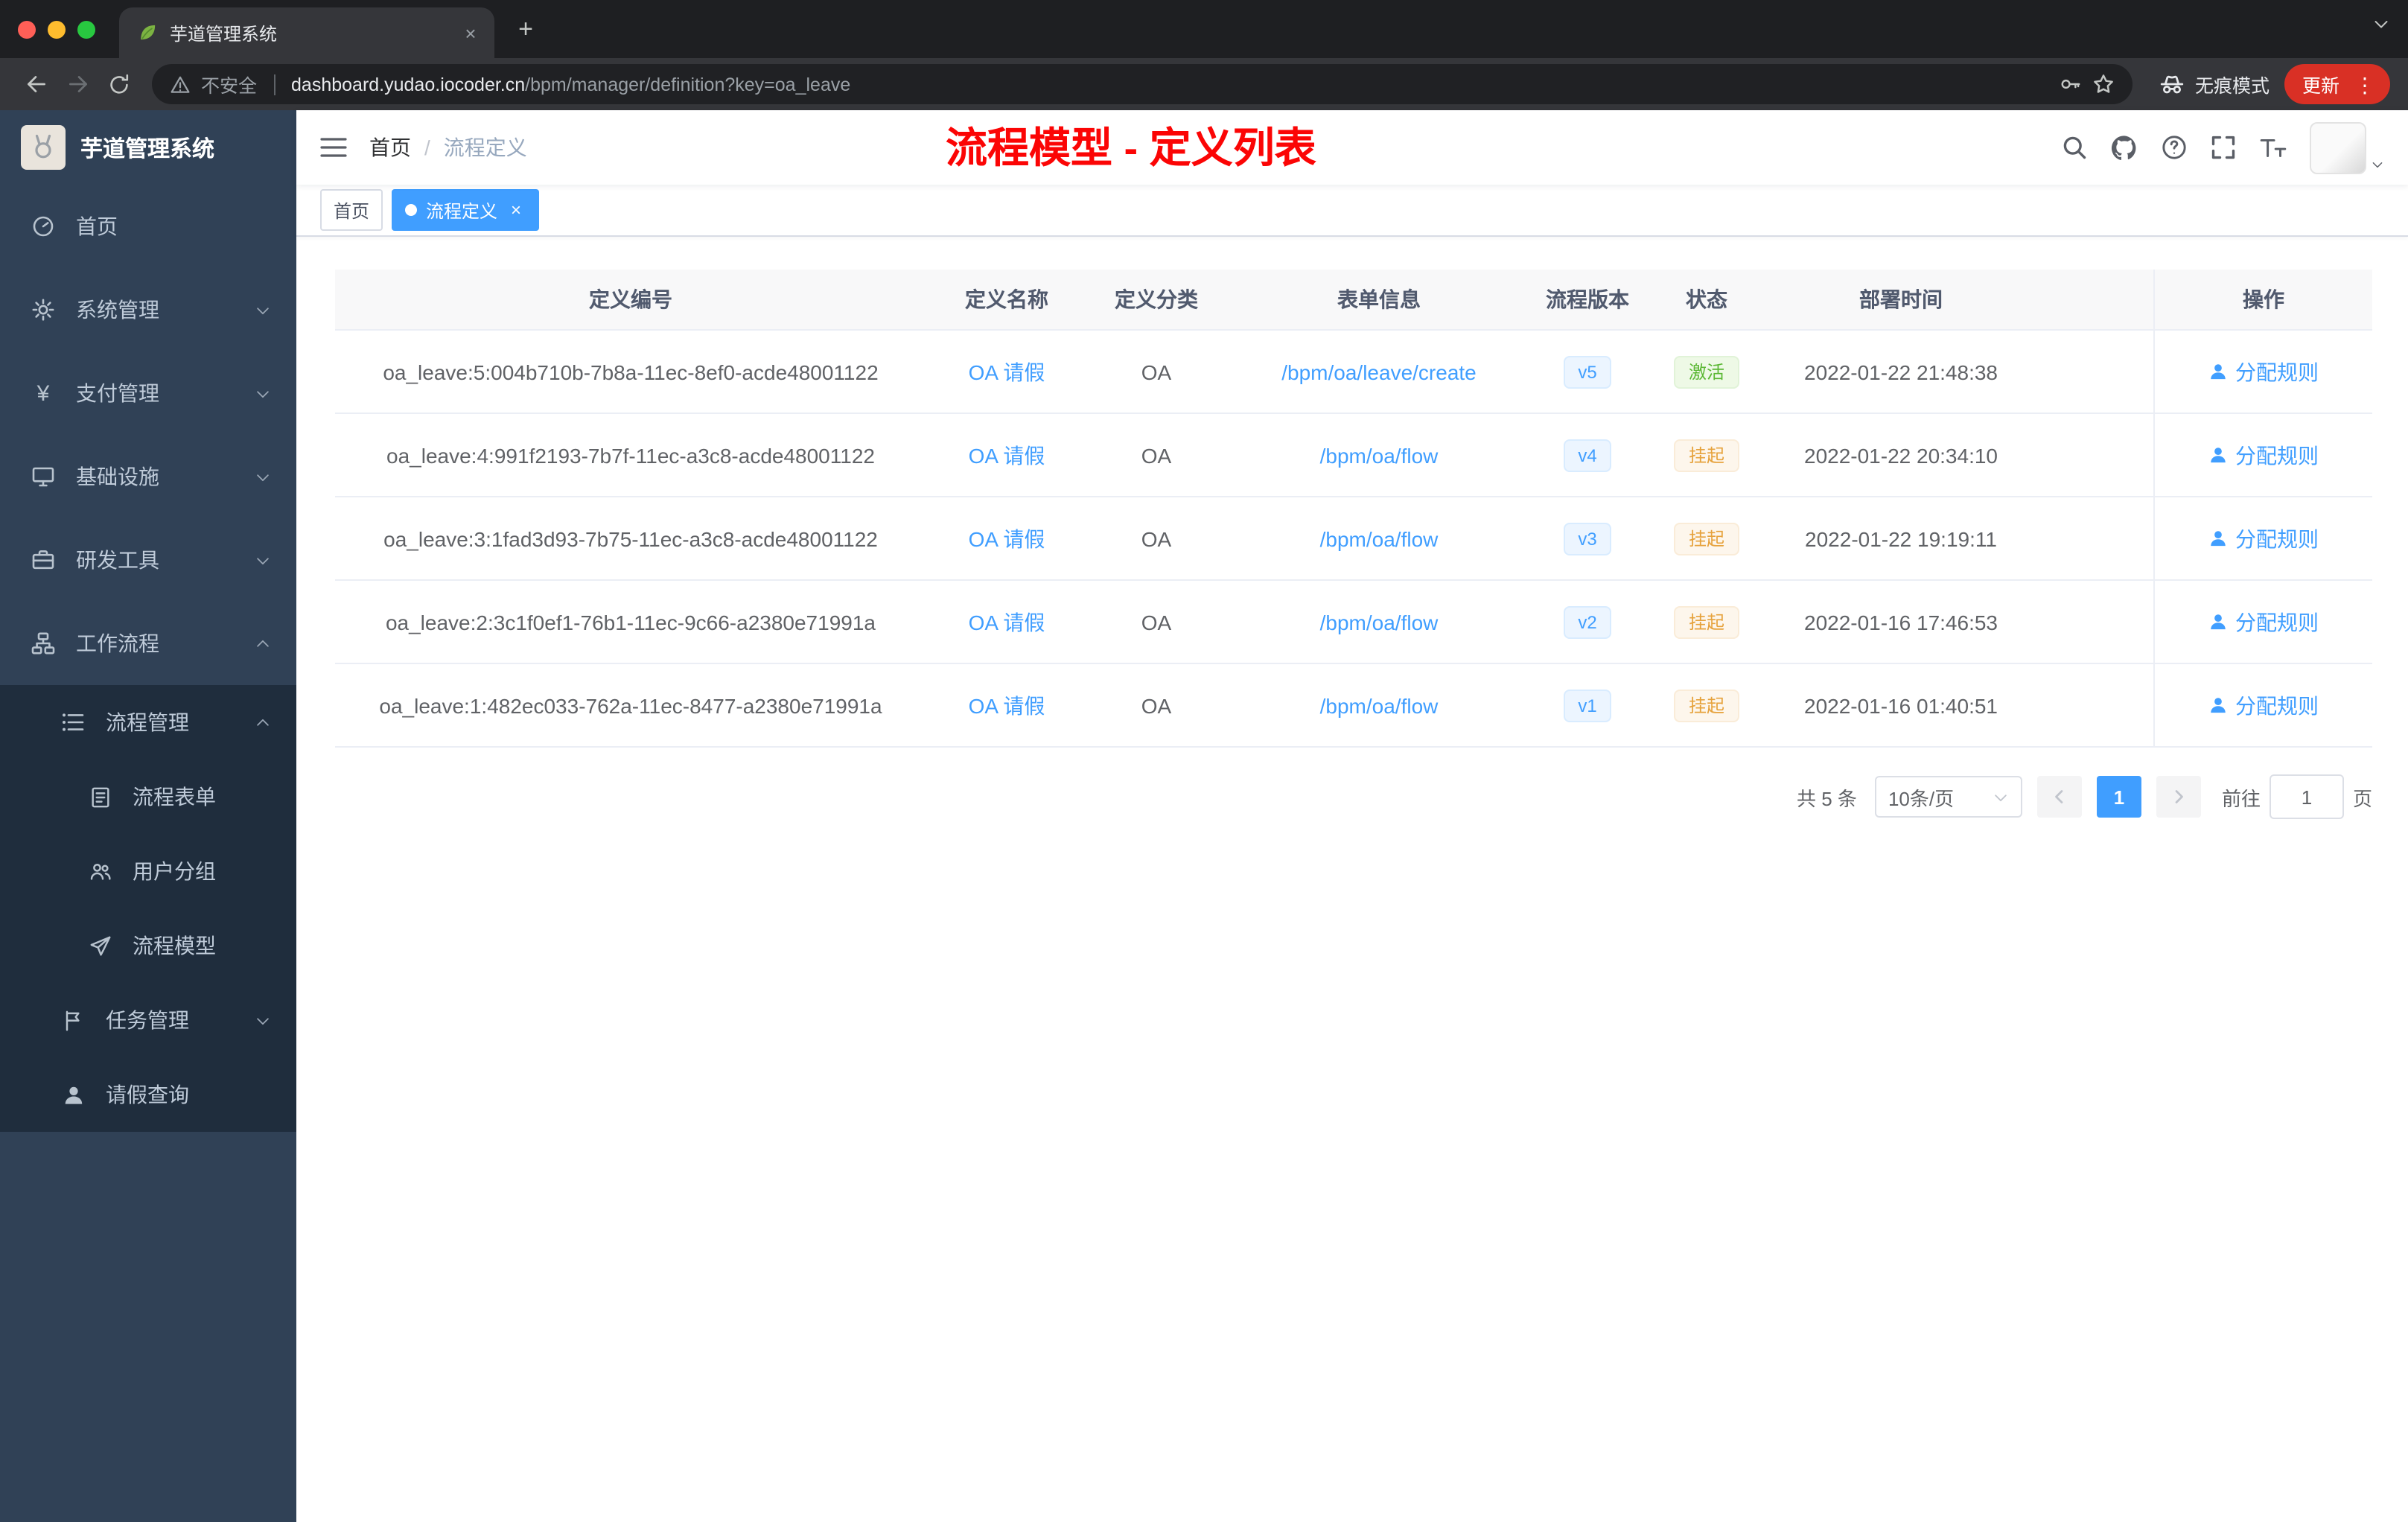  I want to click on font-size-icon, so click(2273, 147).